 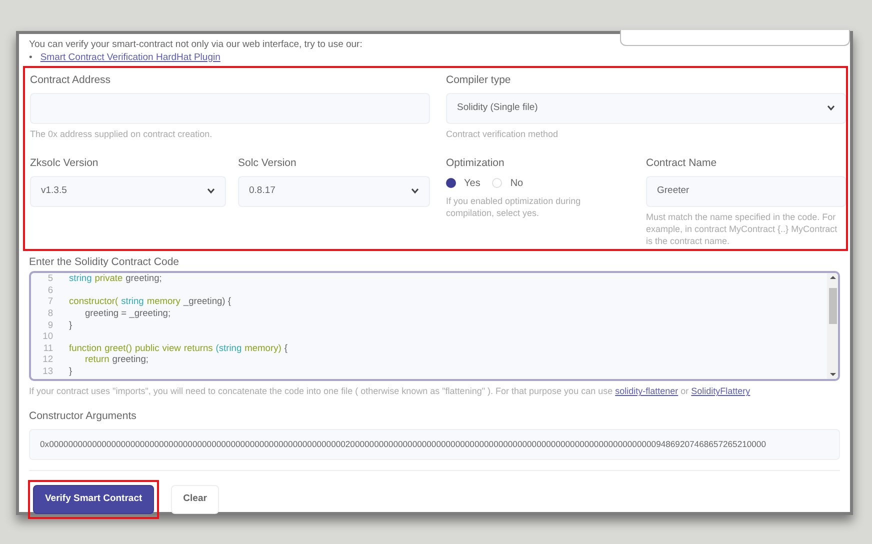 What do you see at coordinates (742, 228) in the screenshot?
I see `help-text: Must match the name specified in the code. For example, in contract MyContract {..} MyContract is the contract name.` at bounding box center [742, 228].